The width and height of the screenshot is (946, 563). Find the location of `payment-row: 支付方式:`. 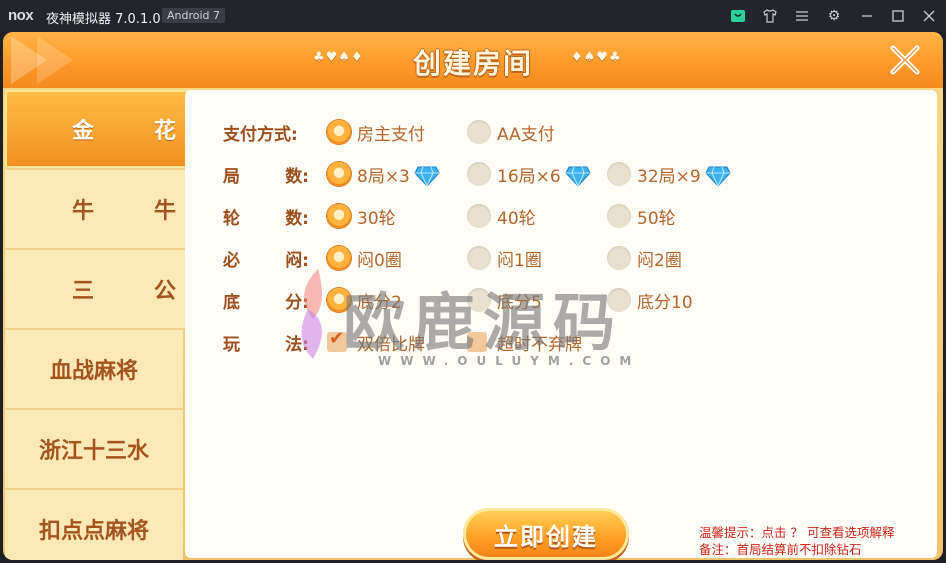

payment-row: 支付方式: is located at coordinates (266, 132).